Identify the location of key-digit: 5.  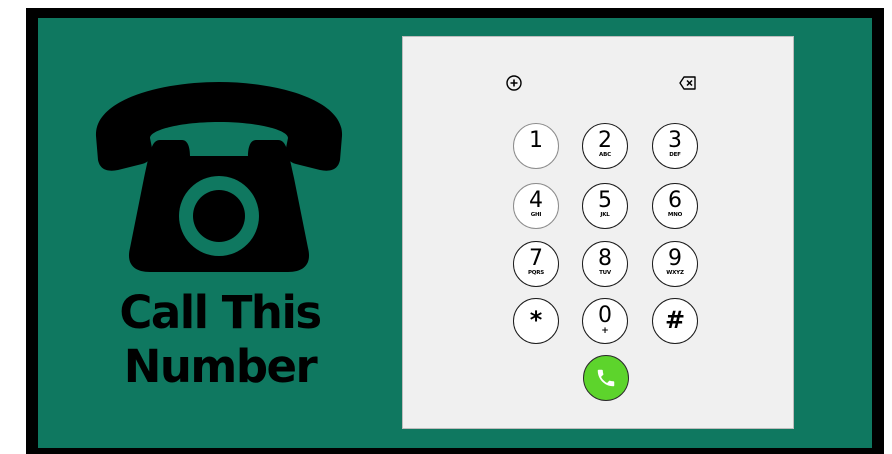
(605, 200).